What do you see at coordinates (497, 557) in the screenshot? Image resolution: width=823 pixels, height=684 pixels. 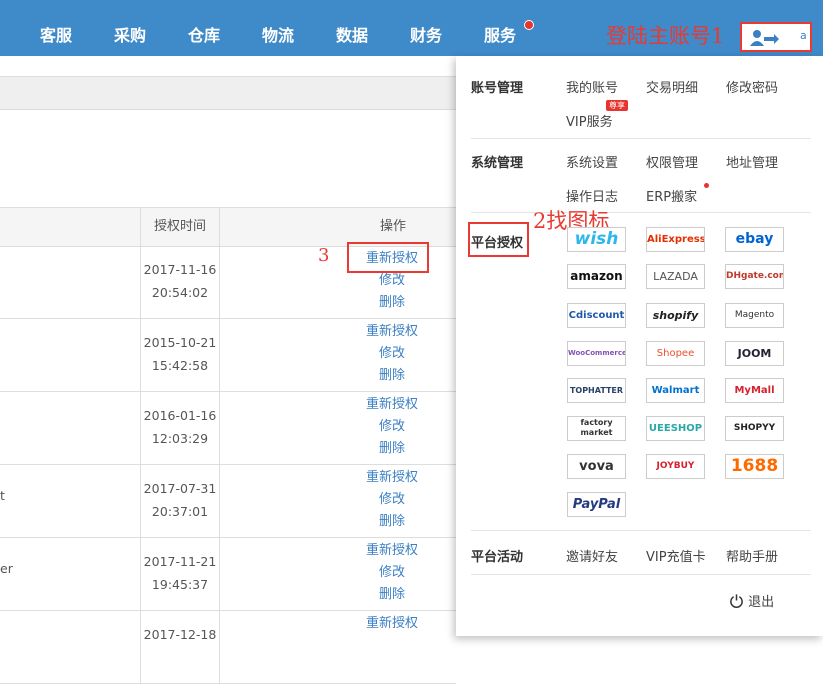 I see `section-activity-title: 平台活动` at bounding box center [497, 557].